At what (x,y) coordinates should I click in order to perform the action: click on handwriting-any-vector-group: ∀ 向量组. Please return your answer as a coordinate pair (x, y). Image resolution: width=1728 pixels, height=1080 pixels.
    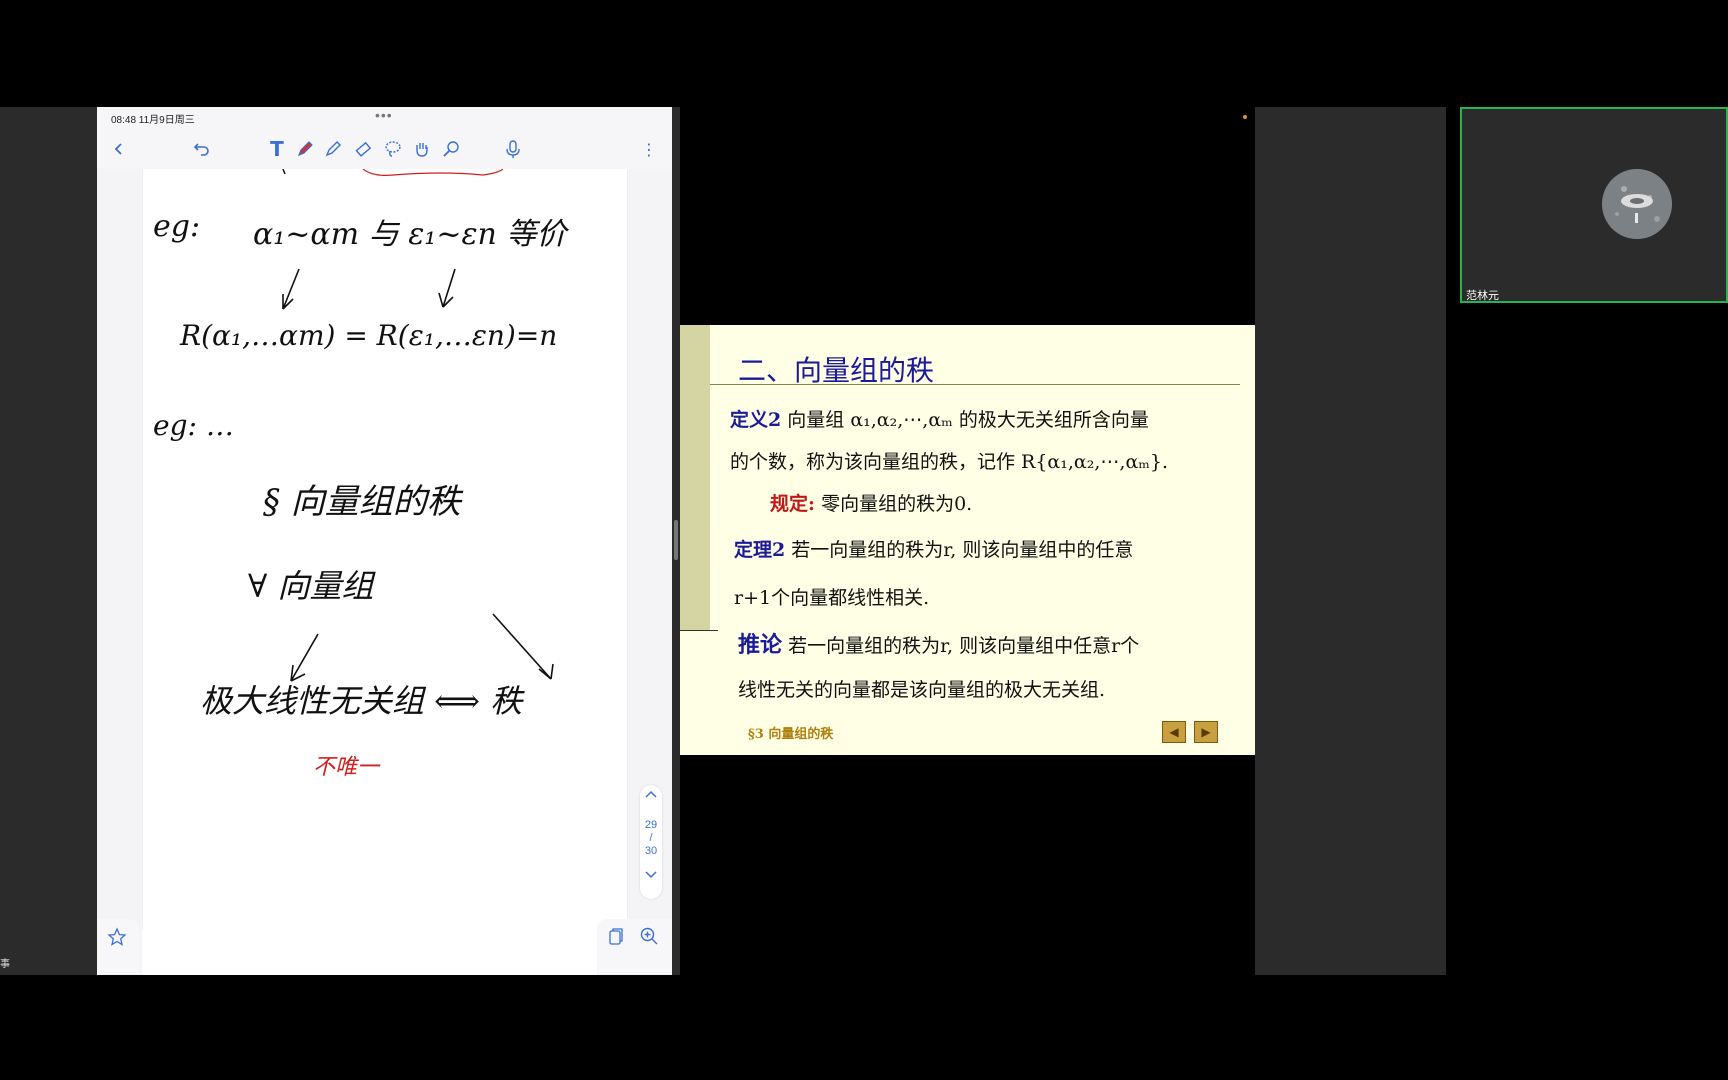
    Looking at the image, I should click on (311, 586).